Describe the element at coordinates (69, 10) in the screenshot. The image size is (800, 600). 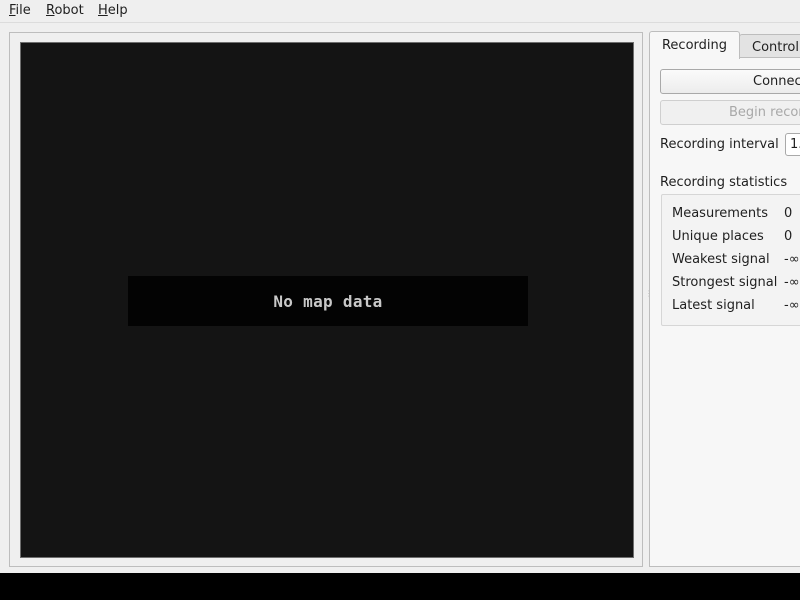
I see `menu-robot-label: obot` at that location.